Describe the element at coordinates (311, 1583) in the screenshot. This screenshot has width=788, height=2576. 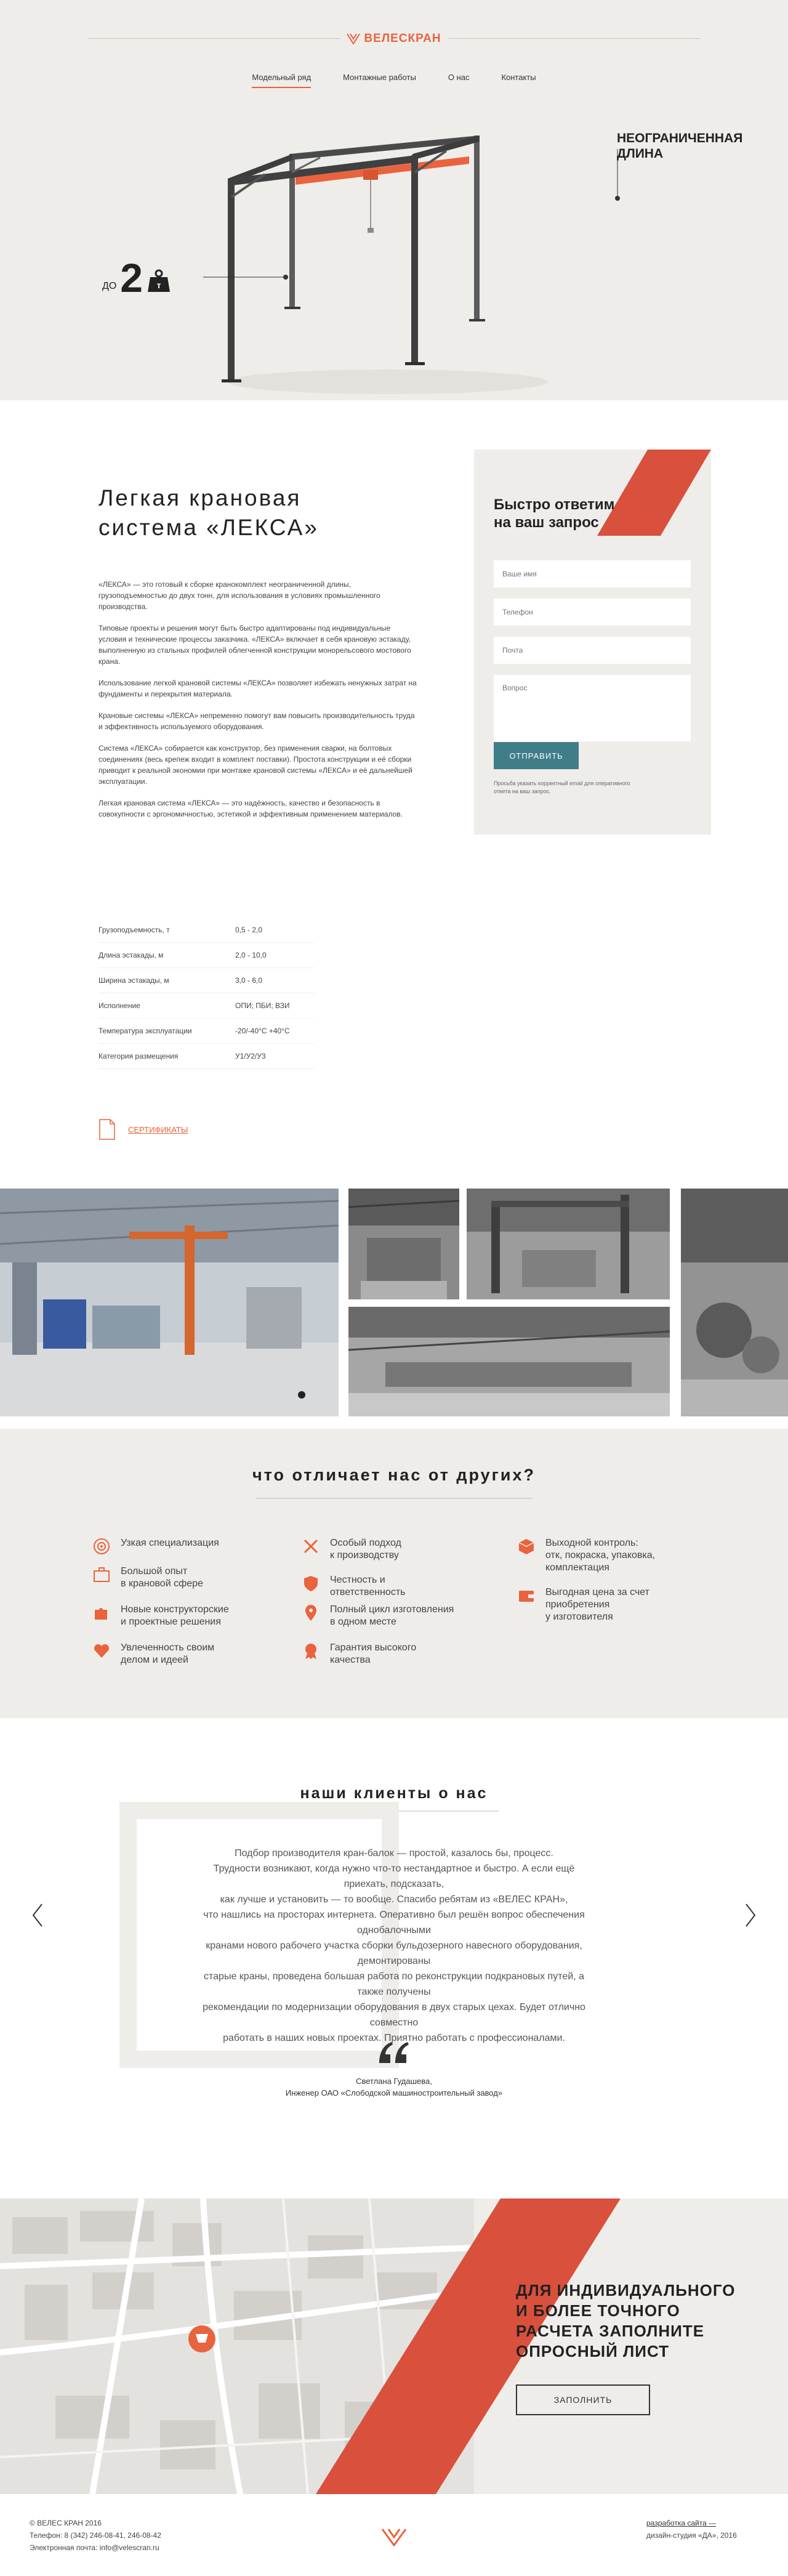
I see `shield-icon` at that location.